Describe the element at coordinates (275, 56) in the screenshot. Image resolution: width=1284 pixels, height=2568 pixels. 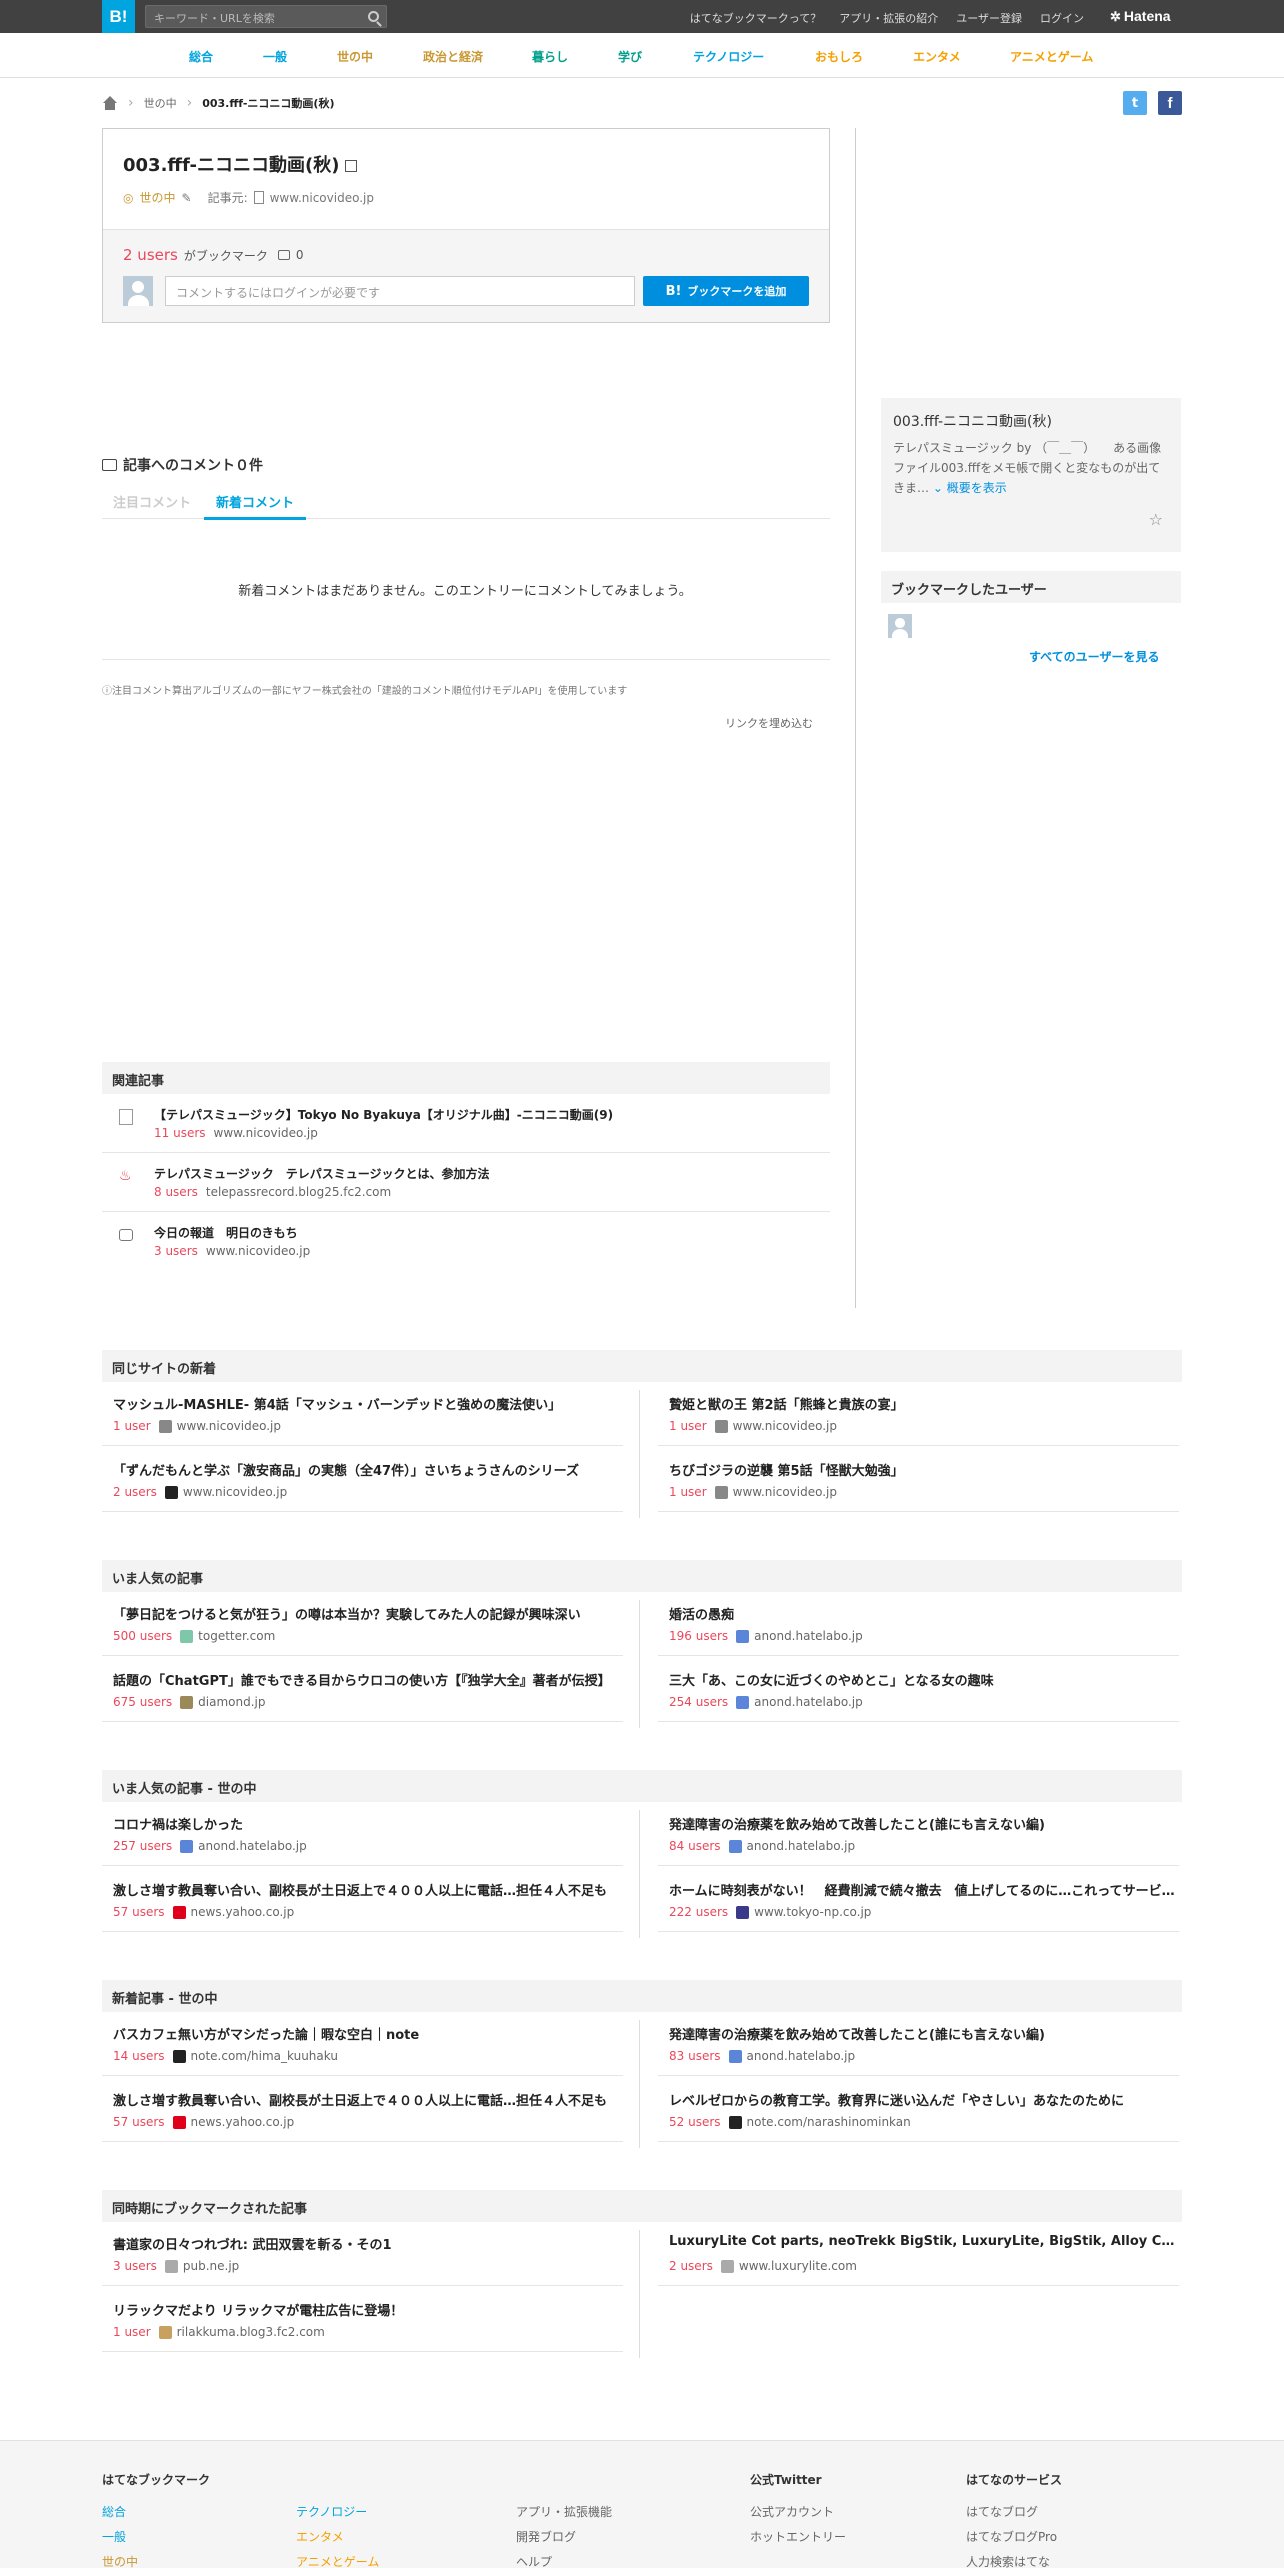
I see `category-general: 一般` at that location.